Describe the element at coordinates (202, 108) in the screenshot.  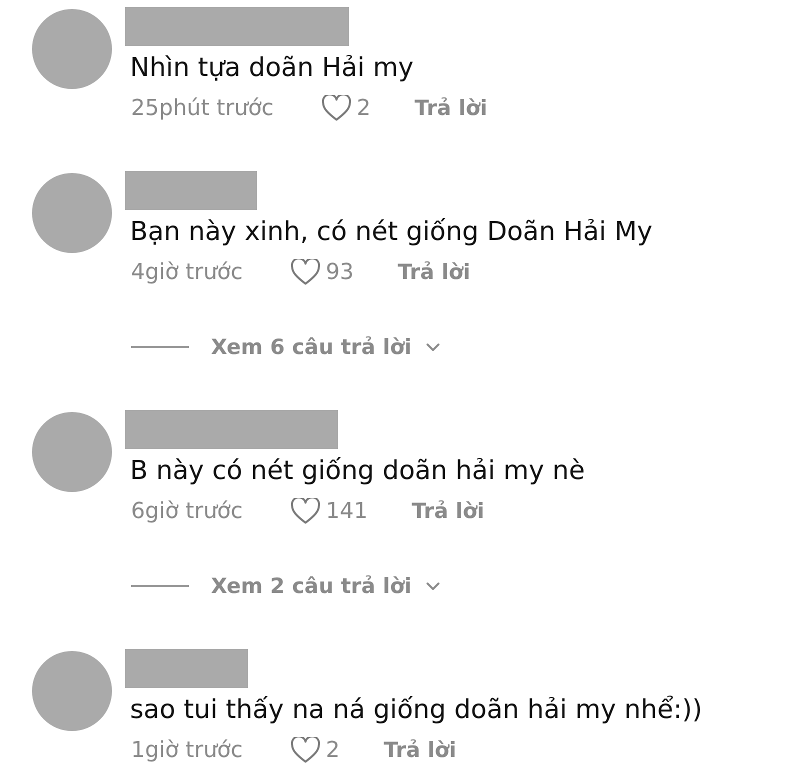
I see `comment-time: 25phút trước` at that location.